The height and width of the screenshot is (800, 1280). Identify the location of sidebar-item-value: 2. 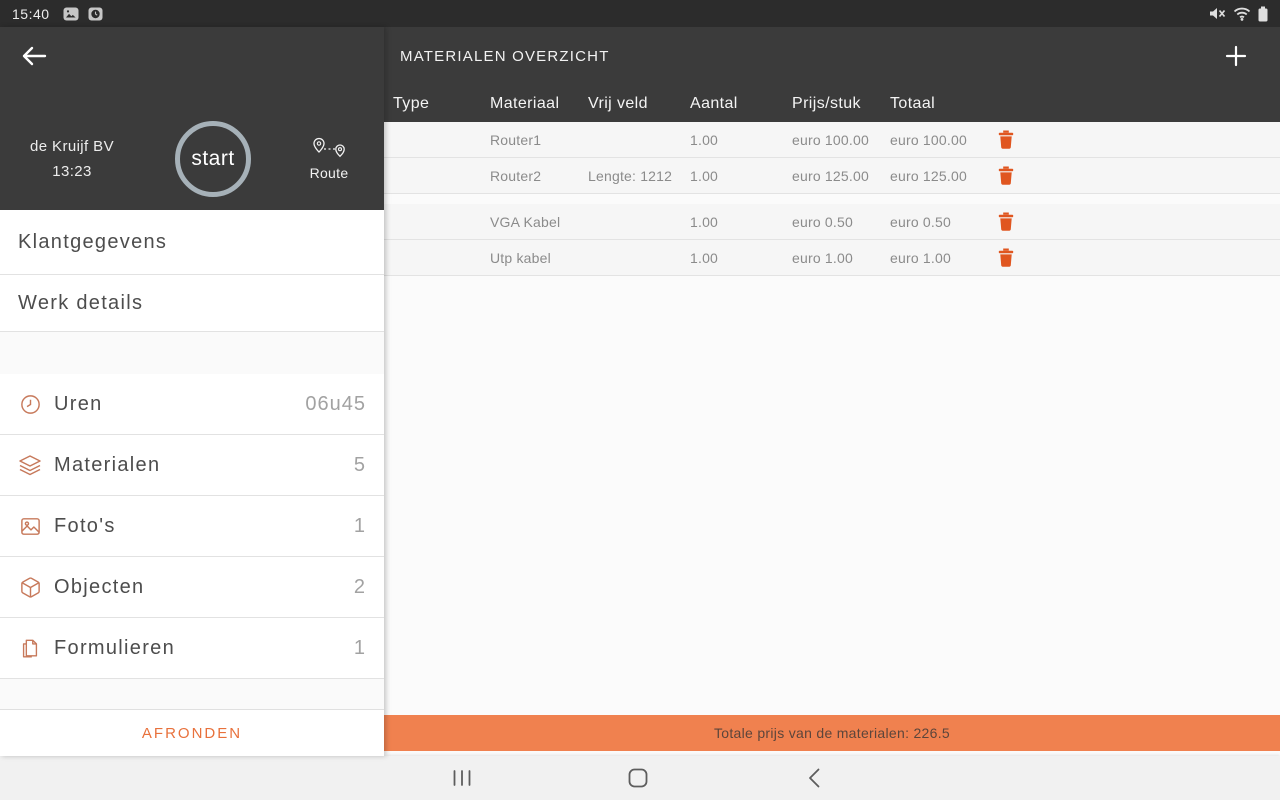
(359, 586).